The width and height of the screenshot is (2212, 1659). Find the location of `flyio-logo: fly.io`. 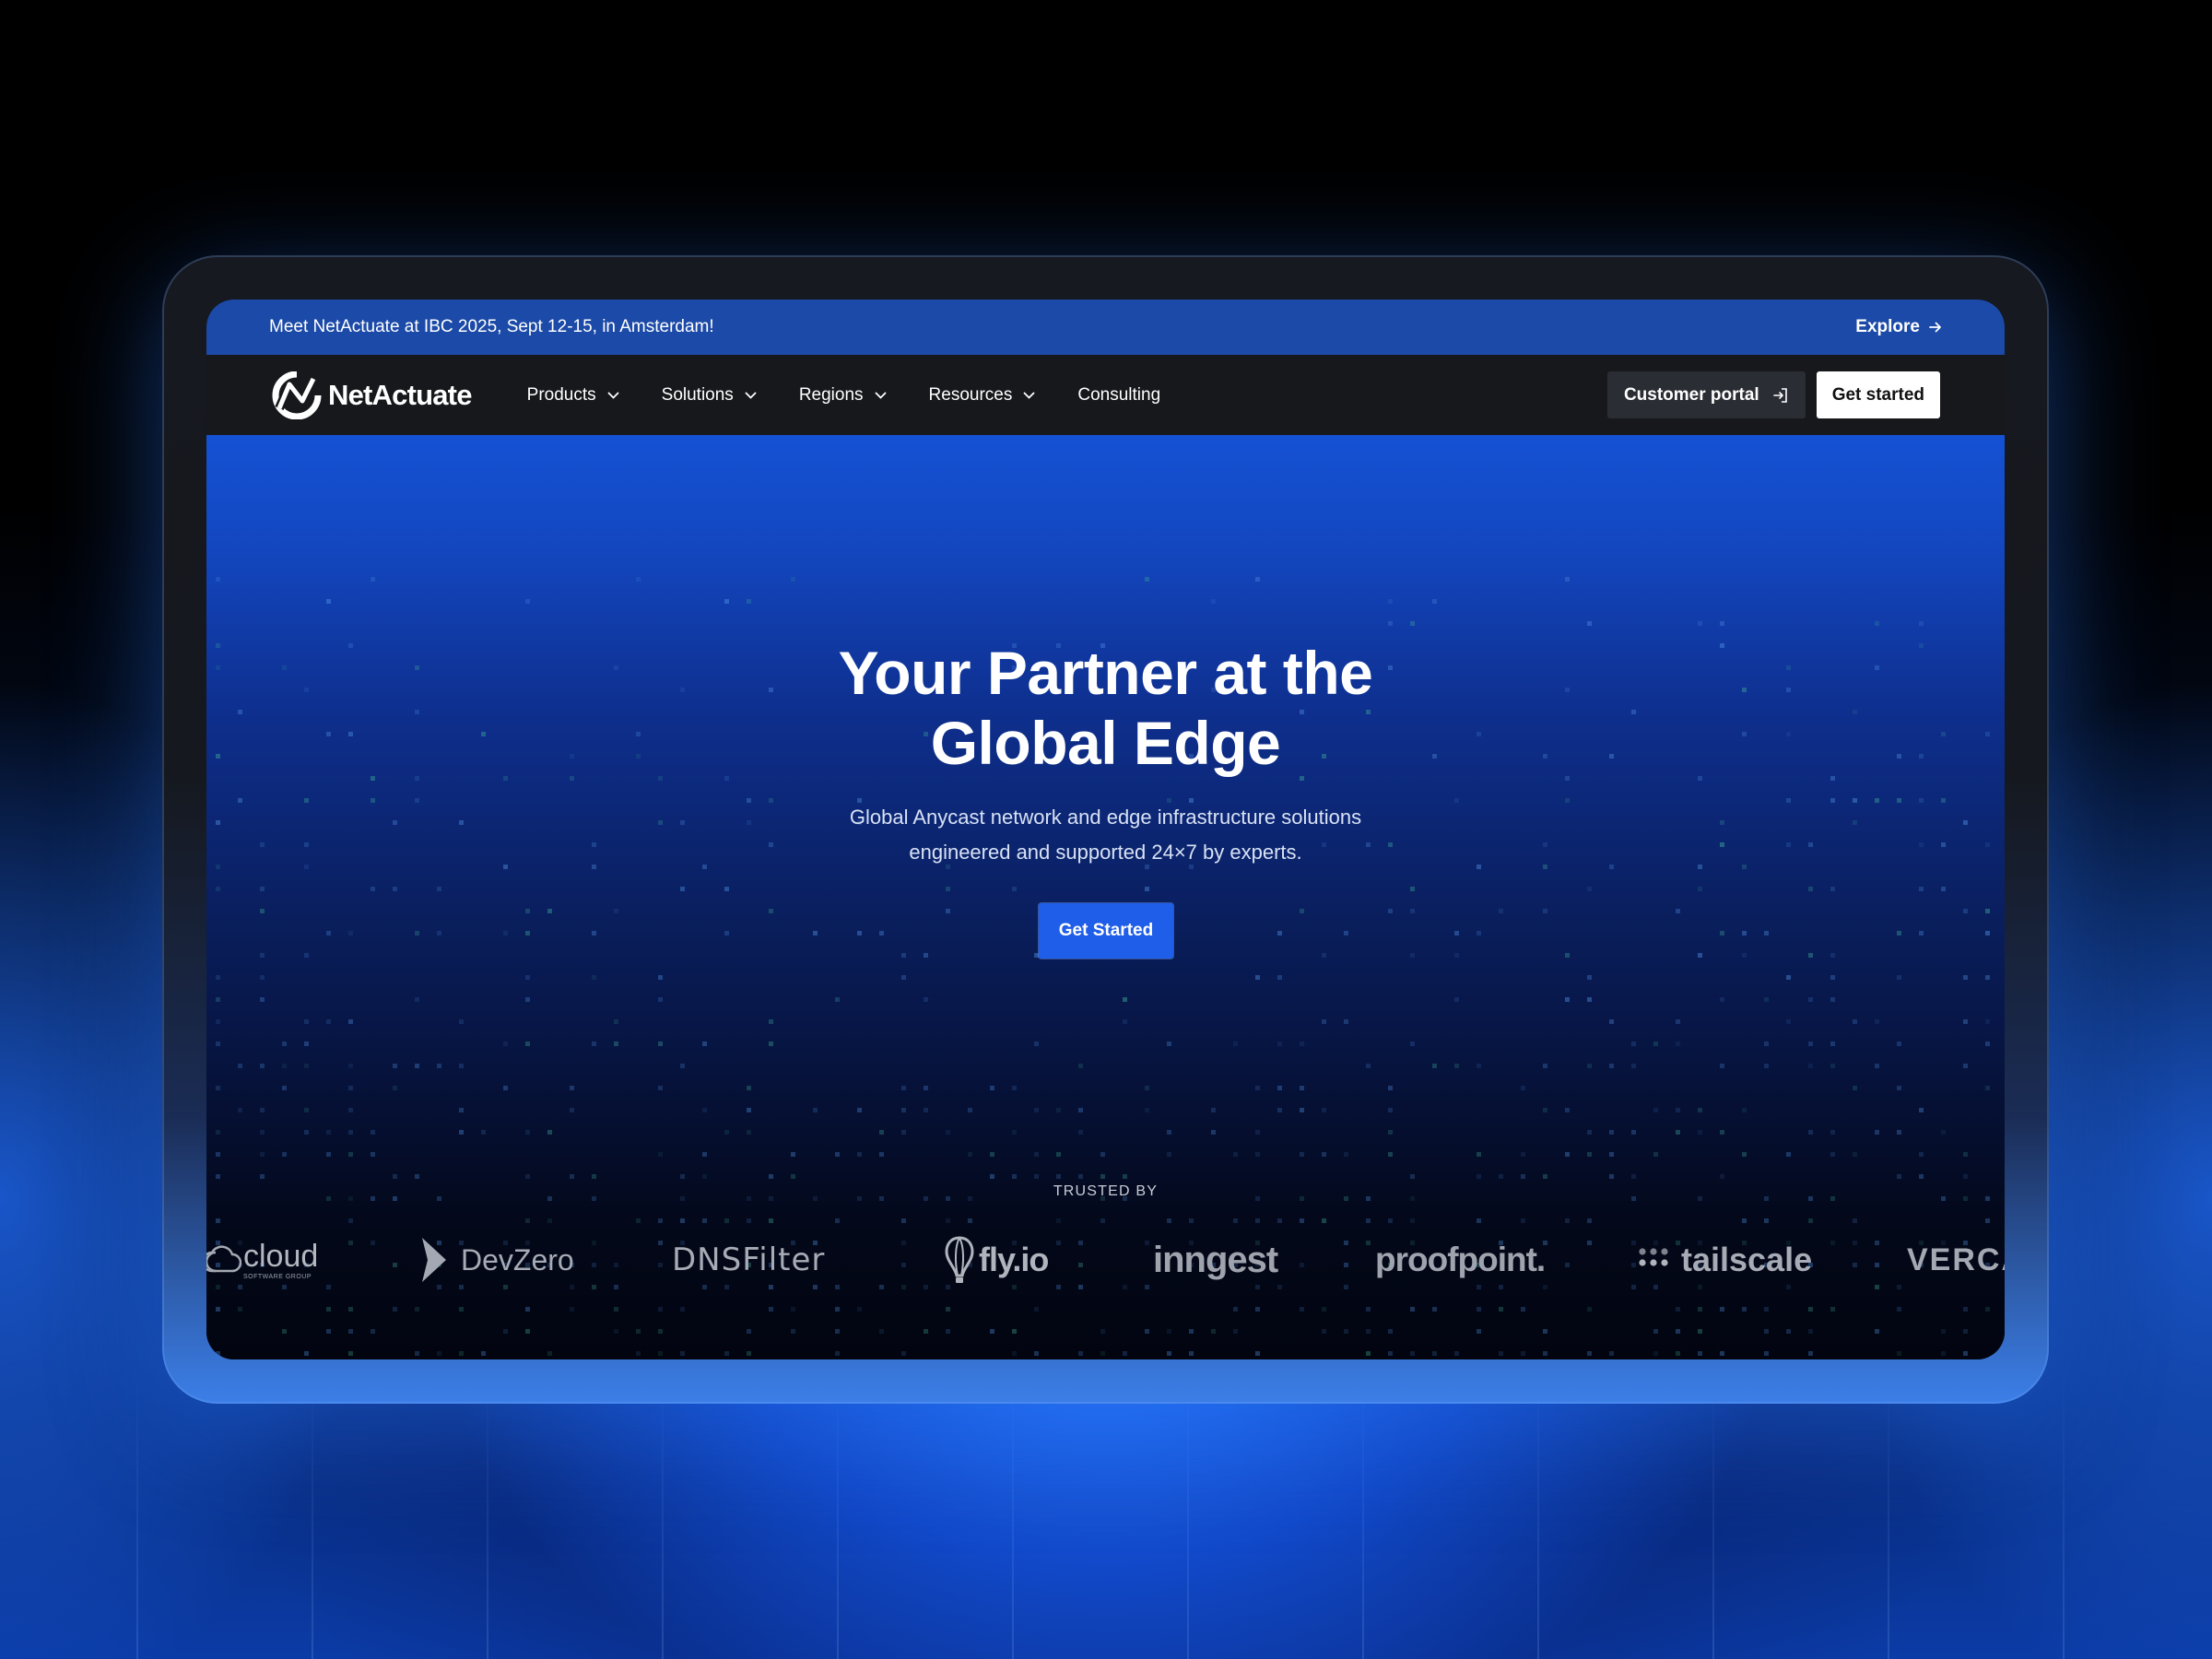

flyio-logo: fly.io is located at coordinates (996, 1260).